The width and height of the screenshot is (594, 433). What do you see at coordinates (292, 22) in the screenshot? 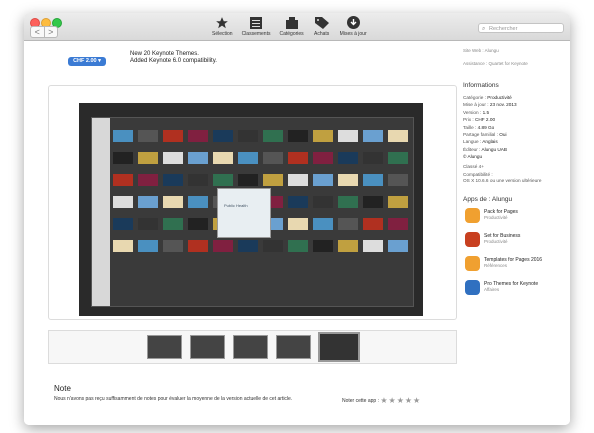
I see `box-icon` at bounding box center [292, 22].